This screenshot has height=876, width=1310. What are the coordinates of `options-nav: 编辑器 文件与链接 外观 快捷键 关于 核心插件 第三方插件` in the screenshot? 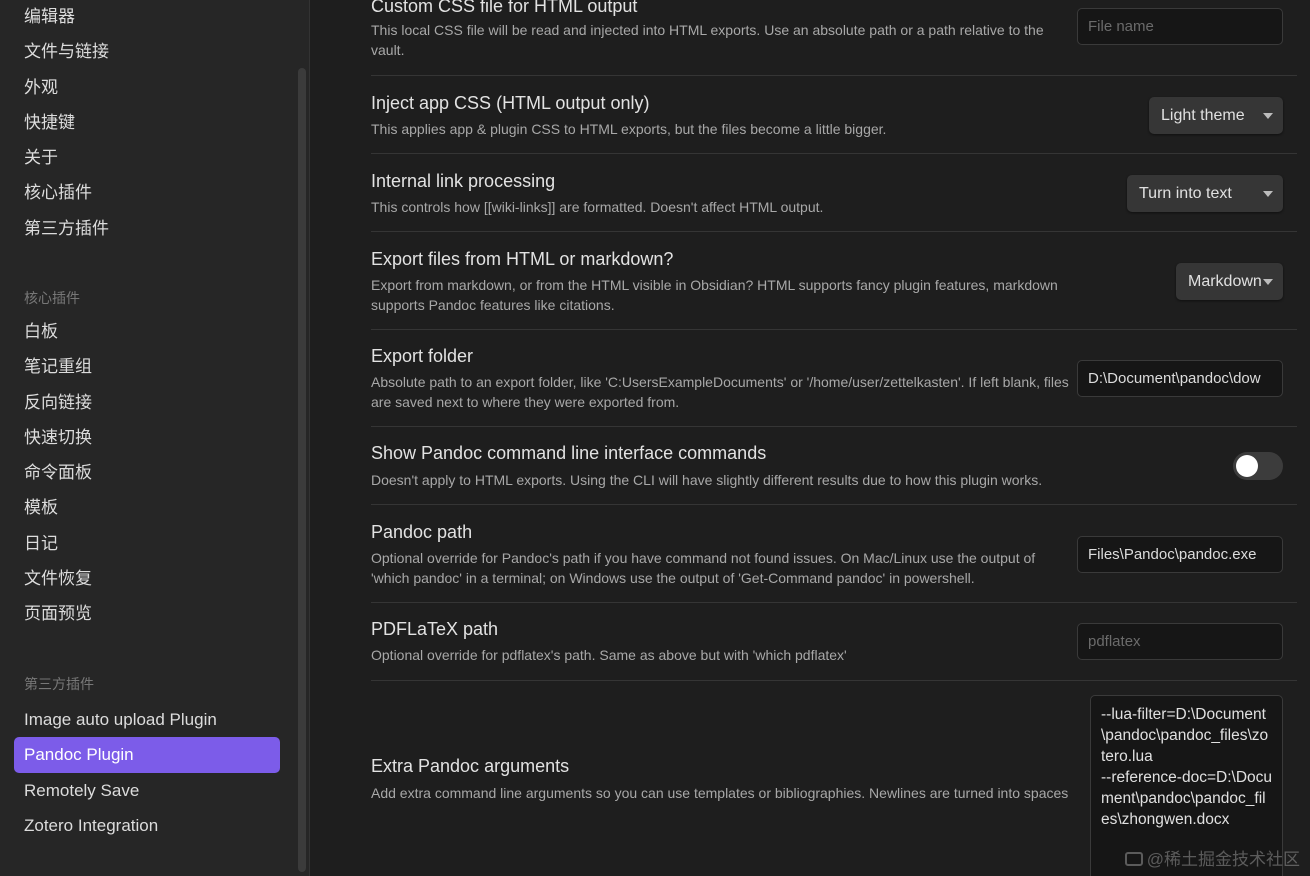 It's located at (147, 123).